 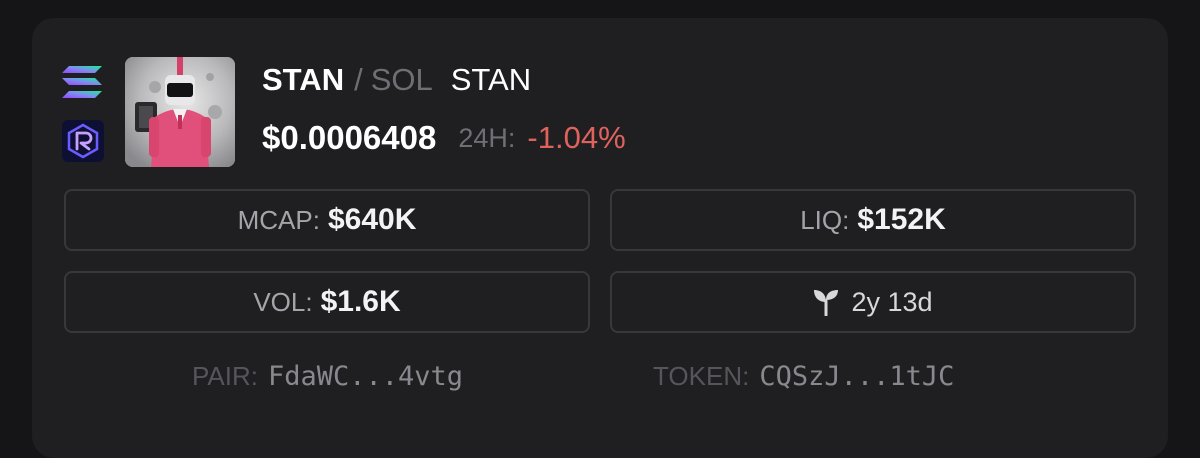 I want to click on raydium-icon, so click(x=83, y=141).